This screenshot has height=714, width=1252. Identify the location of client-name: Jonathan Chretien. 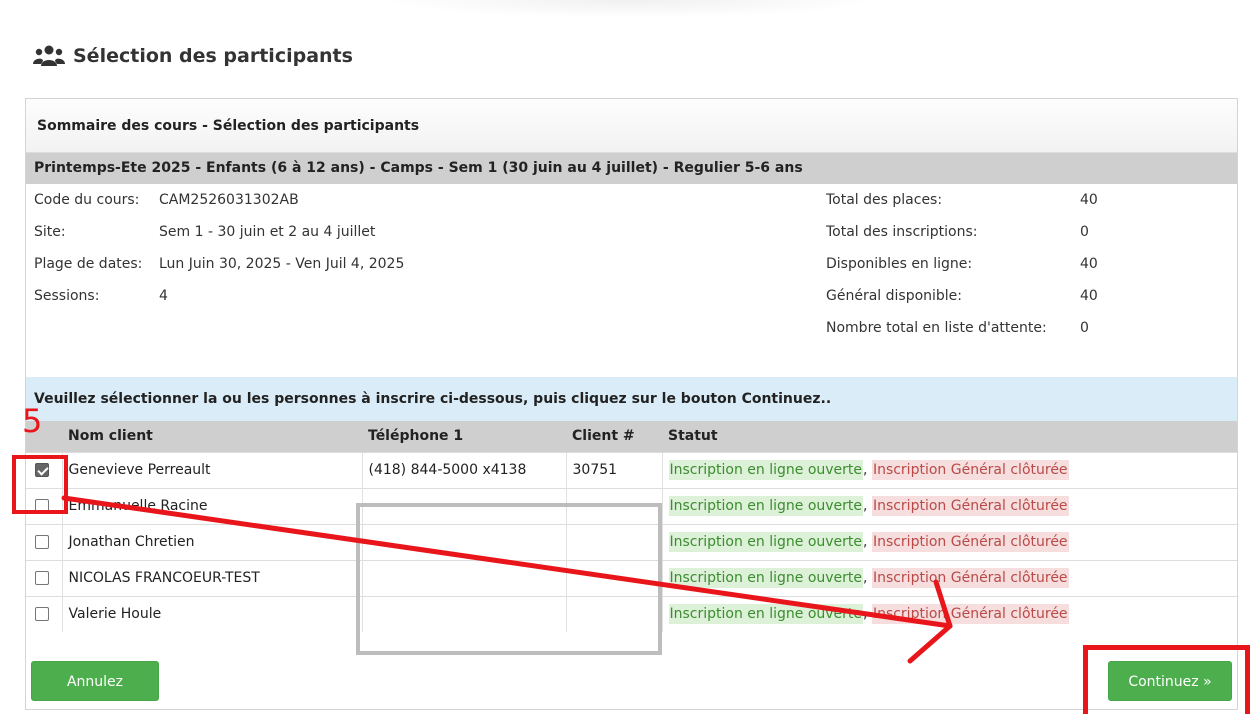
(212, 541).